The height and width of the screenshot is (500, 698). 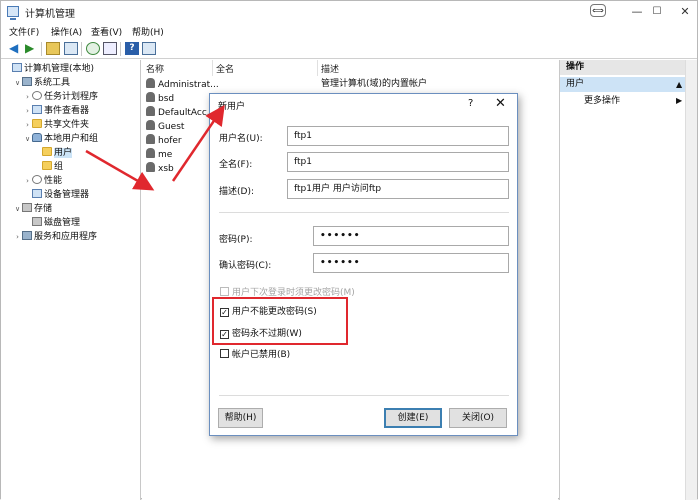 I want to click on tree-item: ∨ 系统工具, so click(x=41, y=83).